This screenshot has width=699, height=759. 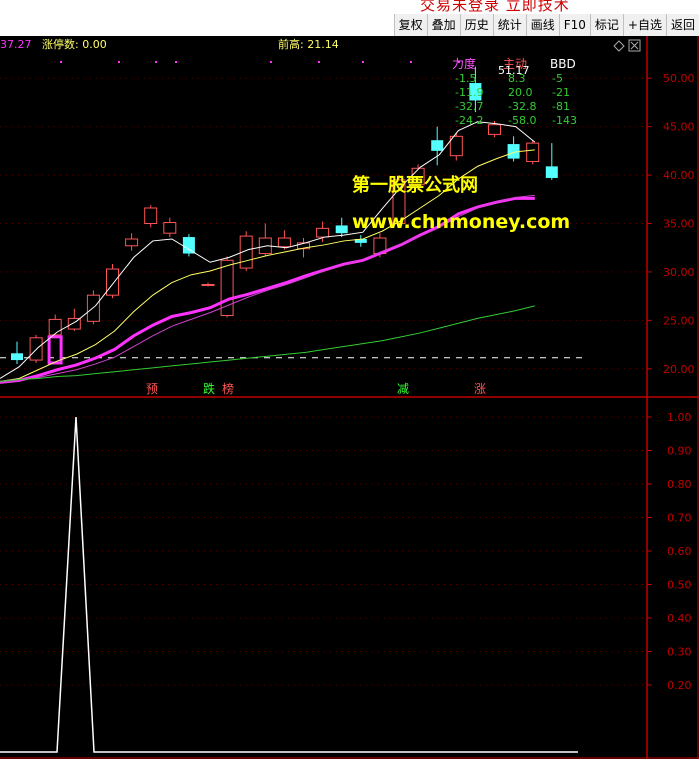 I want to click on top-bar: 交易未登录 立即技术 复权 叠加 历史 统计 画线 F10 标记 +自选 返回, so click(x=349, y=18).